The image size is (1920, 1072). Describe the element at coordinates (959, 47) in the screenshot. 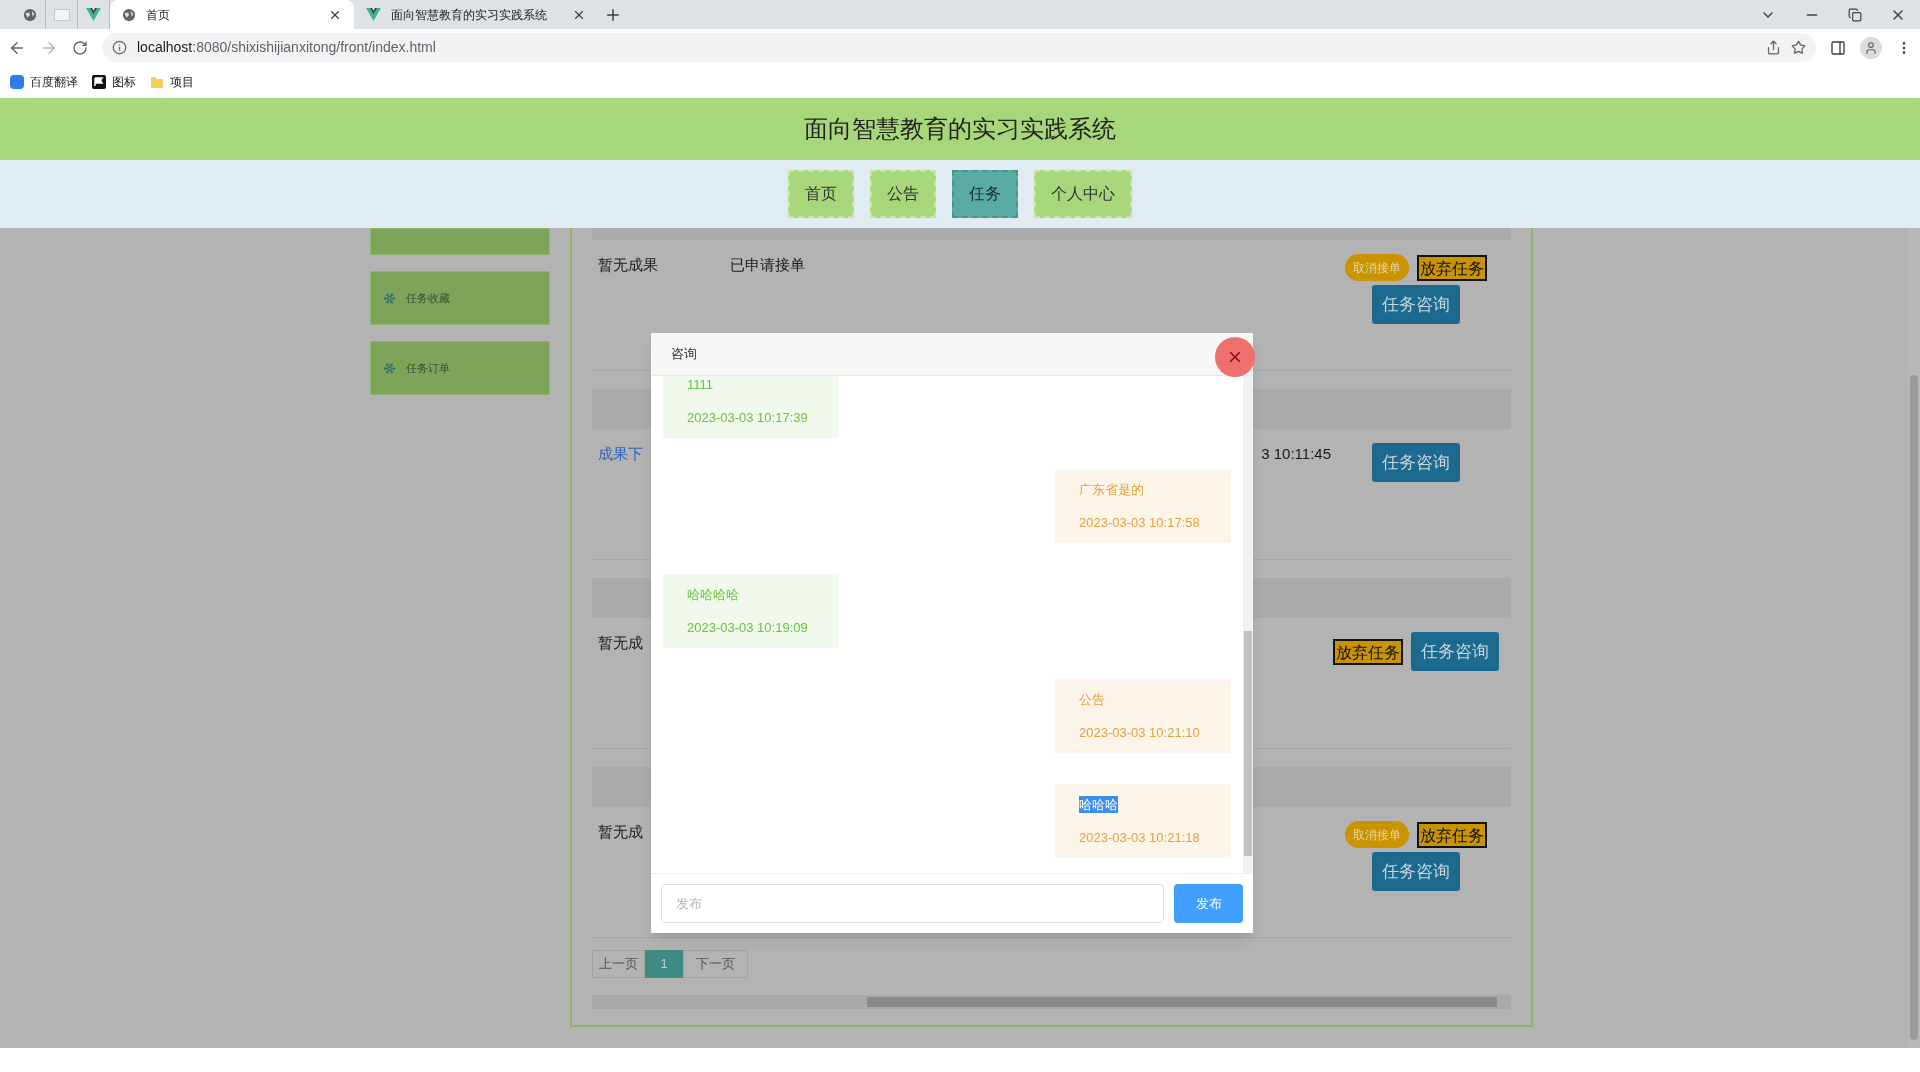

I see `address-bar: localhost:8080/shixishijianxitong/front/index.html` at that location.